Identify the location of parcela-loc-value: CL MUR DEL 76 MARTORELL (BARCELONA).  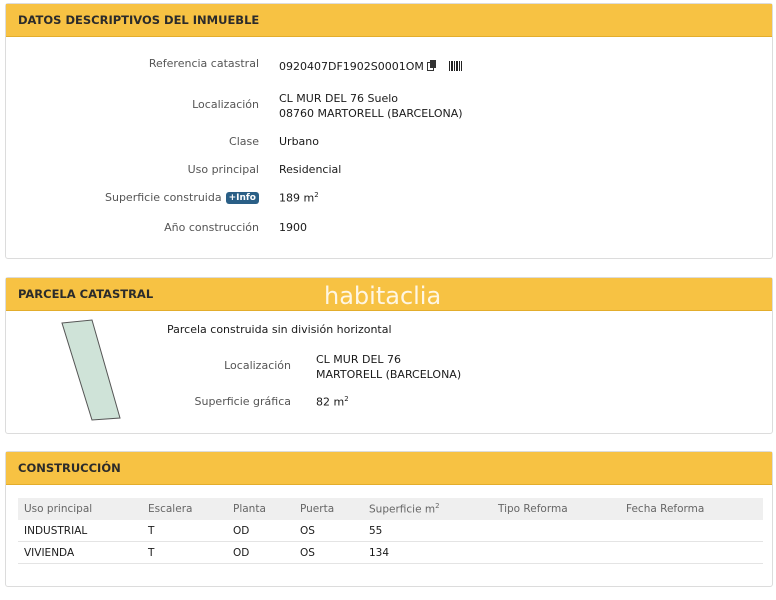
(388, 367).